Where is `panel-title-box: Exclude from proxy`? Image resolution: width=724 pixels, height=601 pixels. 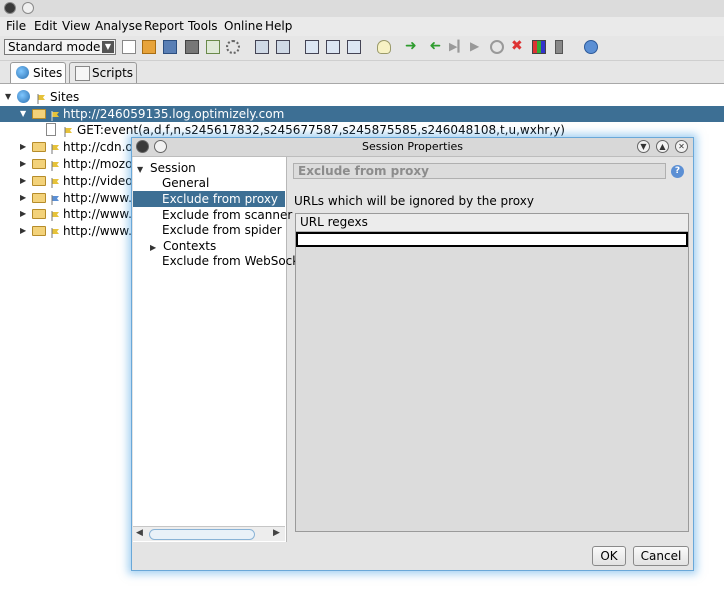 panel-title-box: Exclude from proxy is located at coordinates (479, 171).